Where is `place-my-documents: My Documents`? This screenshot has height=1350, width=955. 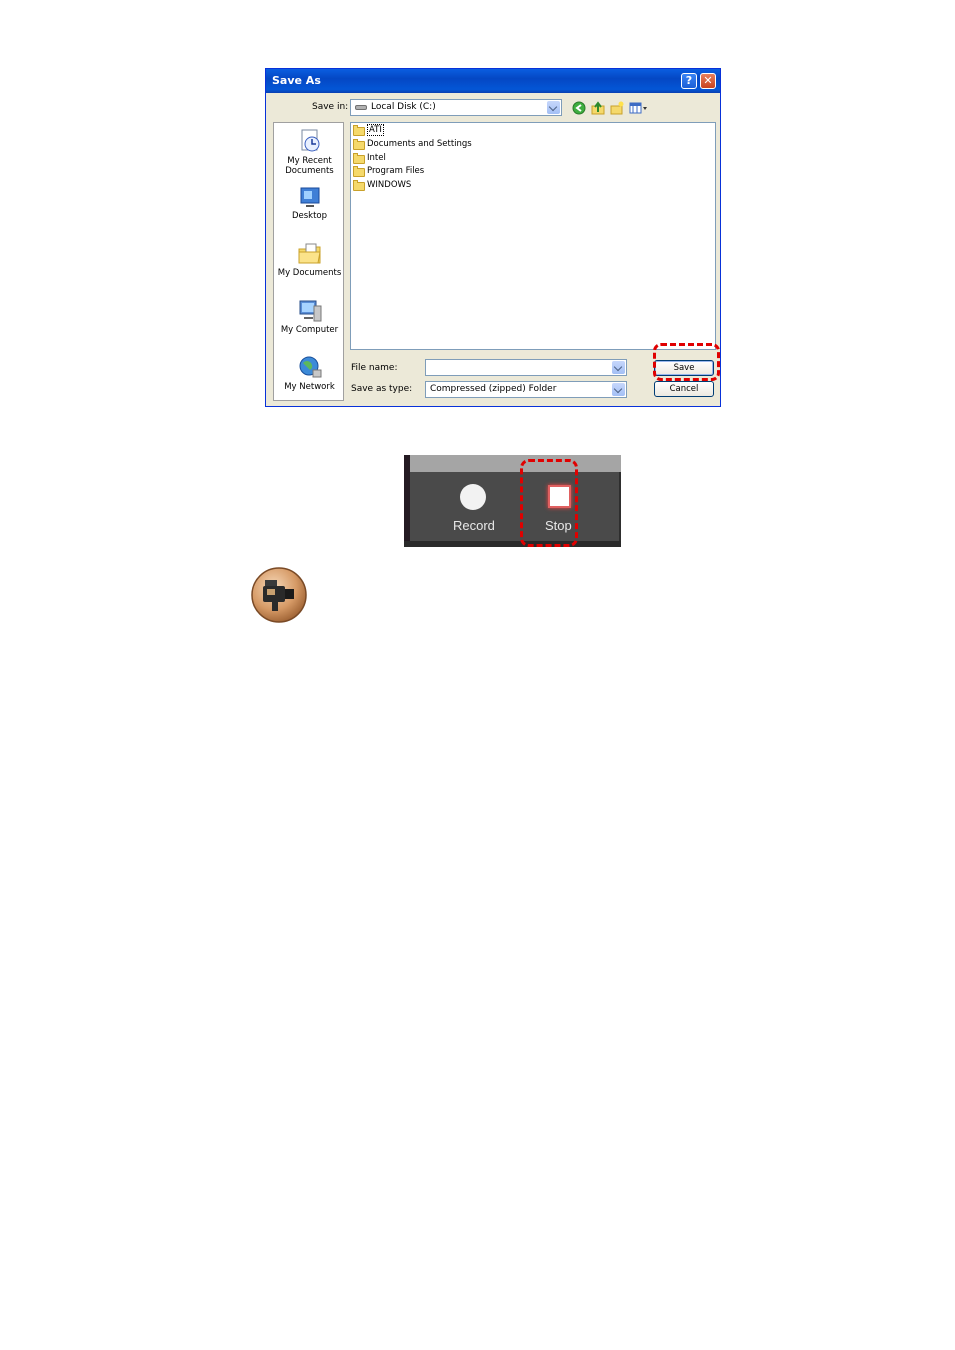 place-my-documents: My Documents is located at coordinates (309, 259).